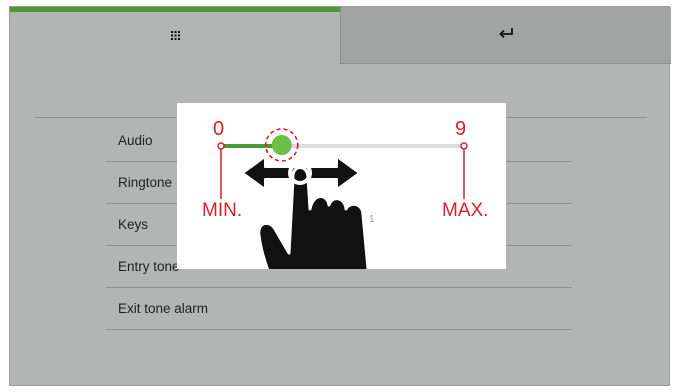 Image resolution: width=677 pixels, height=392 pixels. What do you see at coordinates (221, 146) in the screenshot?
I see `min-marker-dot` at bounding box center [221, 146].